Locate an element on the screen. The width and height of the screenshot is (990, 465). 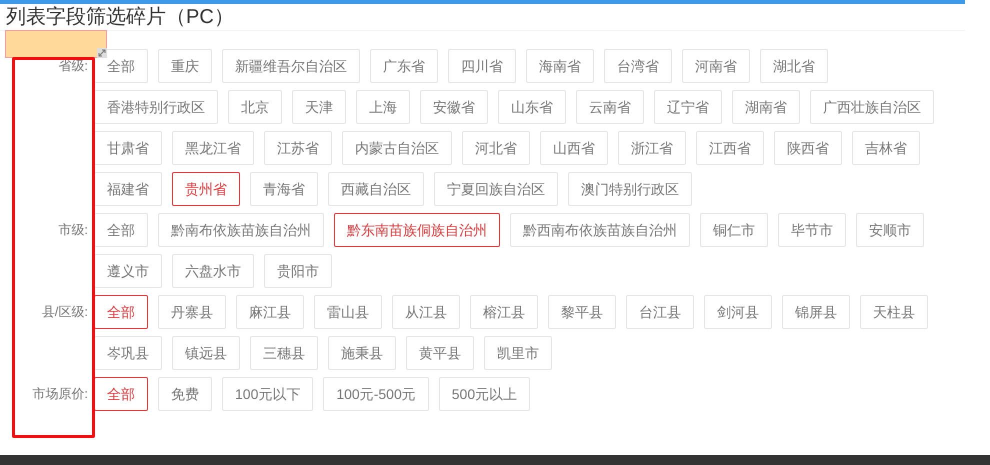
filter-option: 黄平县 is located at coordinates (440, 353).